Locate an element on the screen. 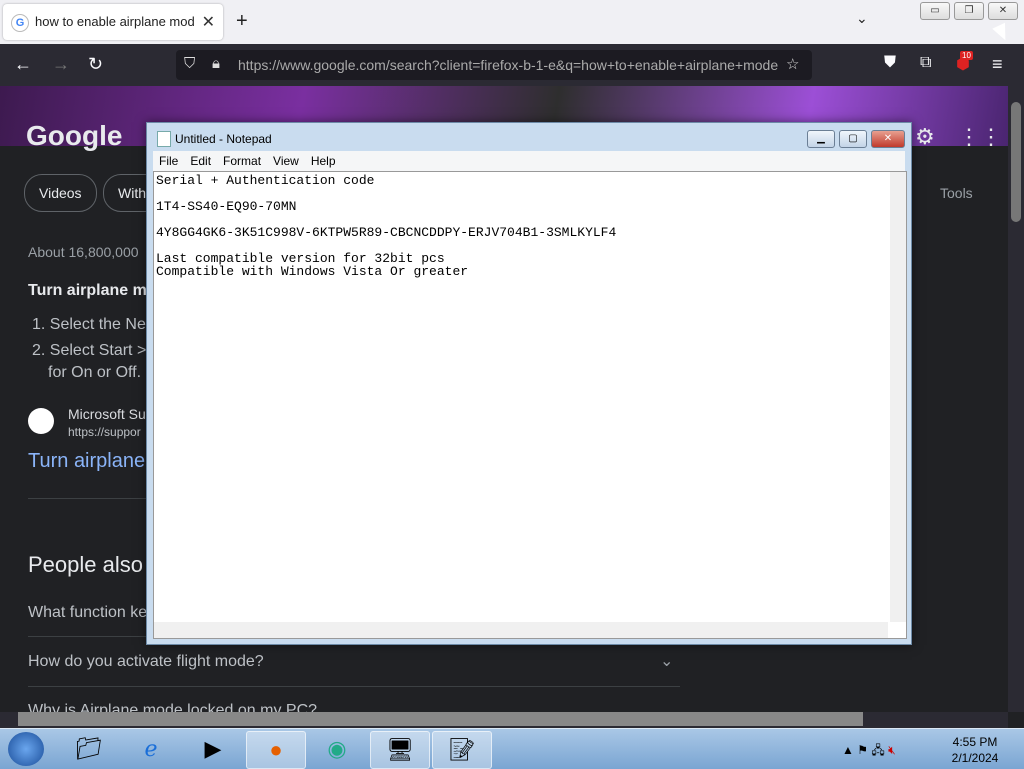 This screenshot has width=1024, height=769. list-tabs-chevron-icon: ⌄ is located at coordinates (862, 18).